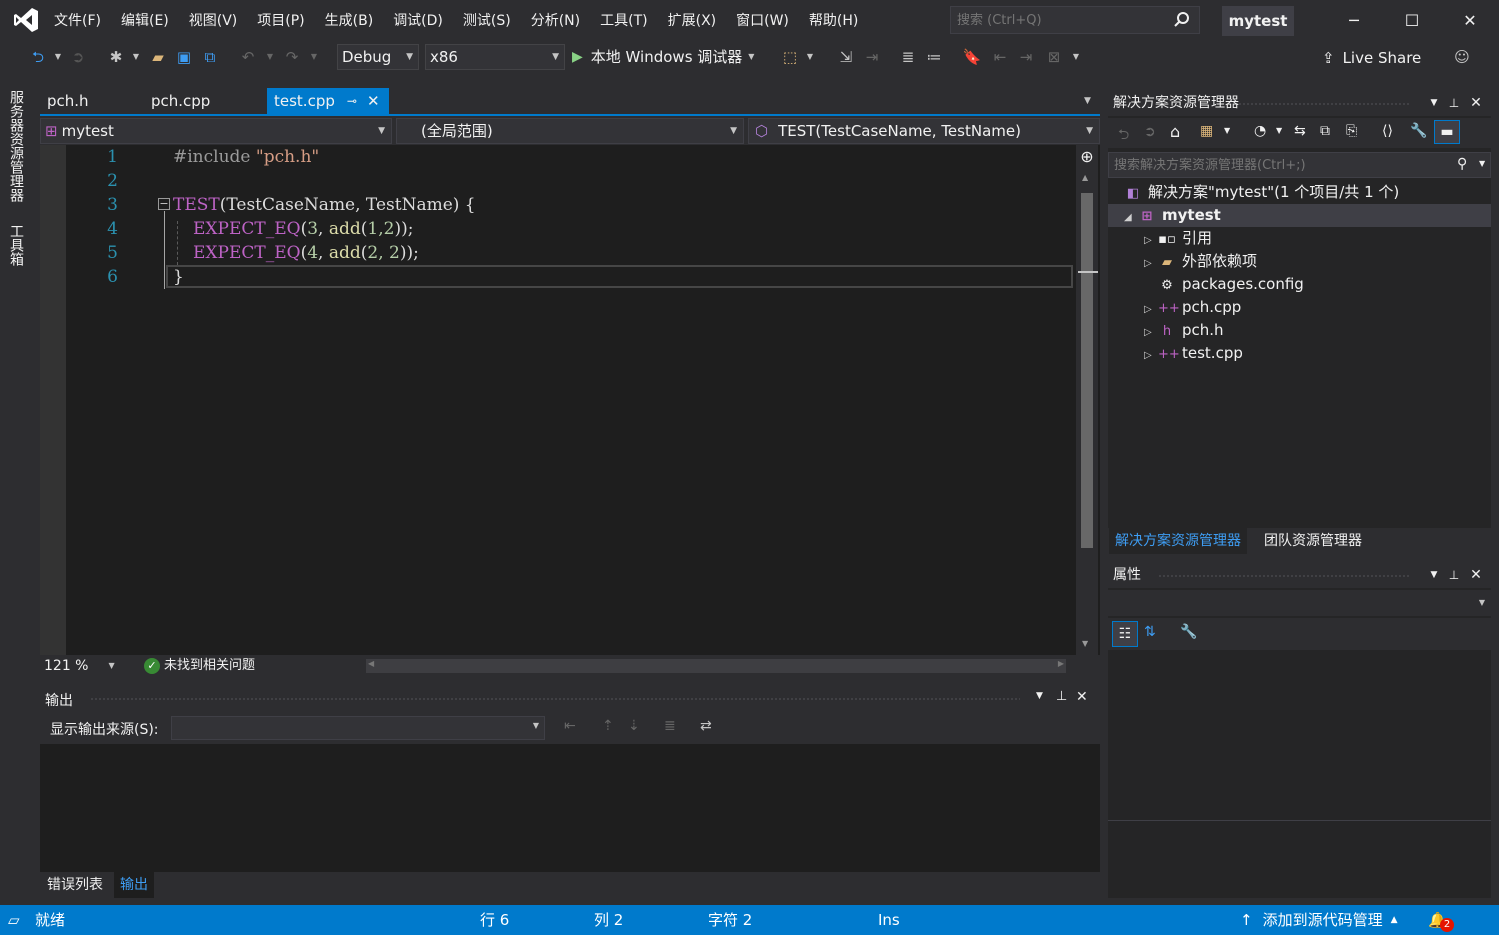 Image resolution: width=1499 pixels, height=935 pixels. Describe the element at coordinates (1150, 632) in the screenshot. I see `alphabetical-icon: ⇅` at that location.